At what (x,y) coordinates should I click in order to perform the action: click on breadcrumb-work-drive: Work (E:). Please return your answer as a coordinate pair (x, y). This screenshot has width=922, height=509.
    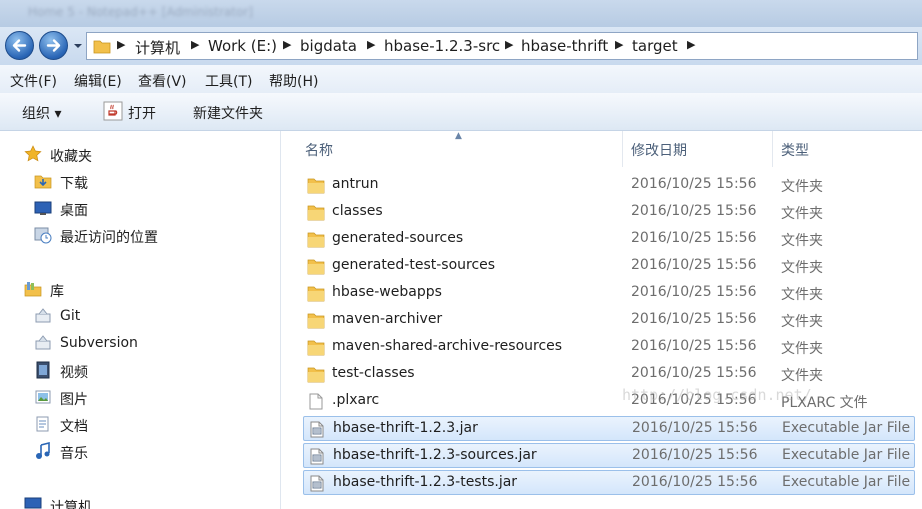
    Looking at the image, I should click on (242, 46).